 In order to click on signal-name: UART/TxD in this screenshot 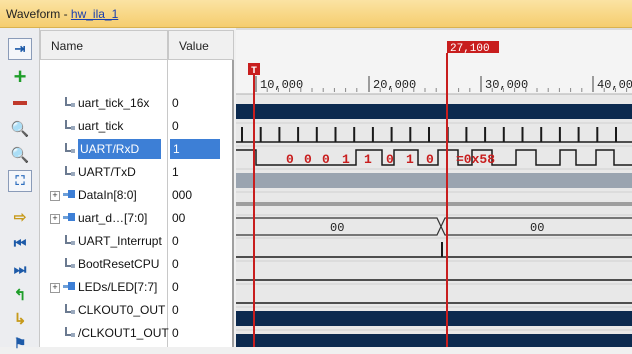, I will do `click(107, 172)`.